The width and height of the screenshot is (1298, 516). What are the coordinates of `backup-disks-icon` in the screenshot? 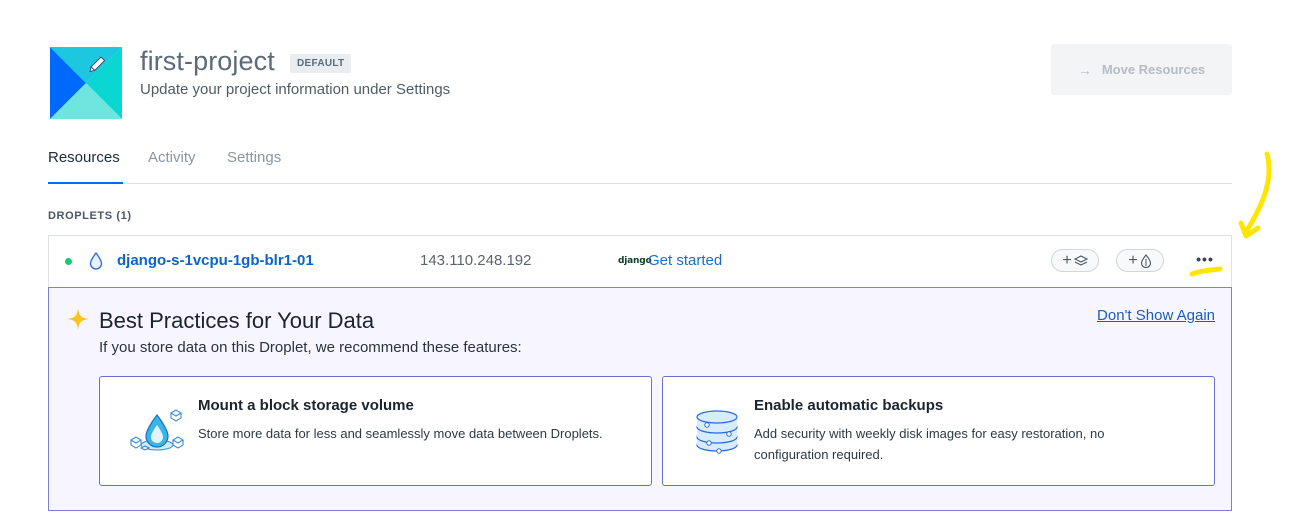 It's located at (717, 432).